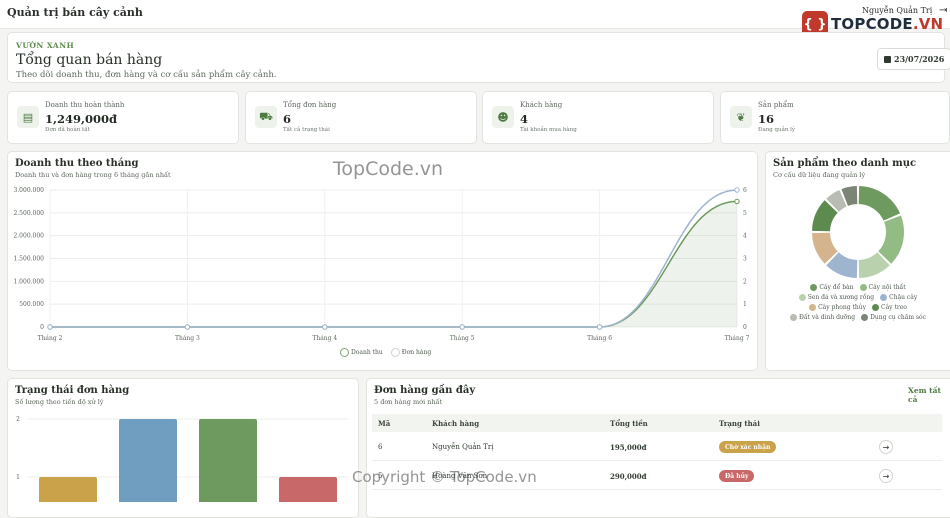  What do you see at coordinates (766, 119) in the screenshot?
I see `stat-value: 16` at bounding box center [766, 119].